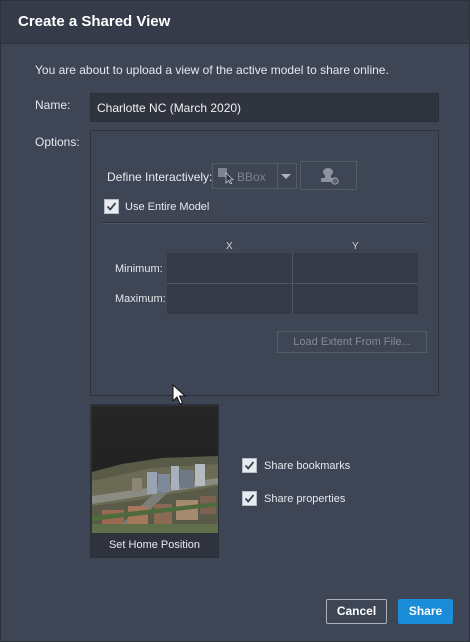  Describe the element at coordinates (160, 177) in the screenshot. I see `define-interactively-label: Define Interactively:` at that location.